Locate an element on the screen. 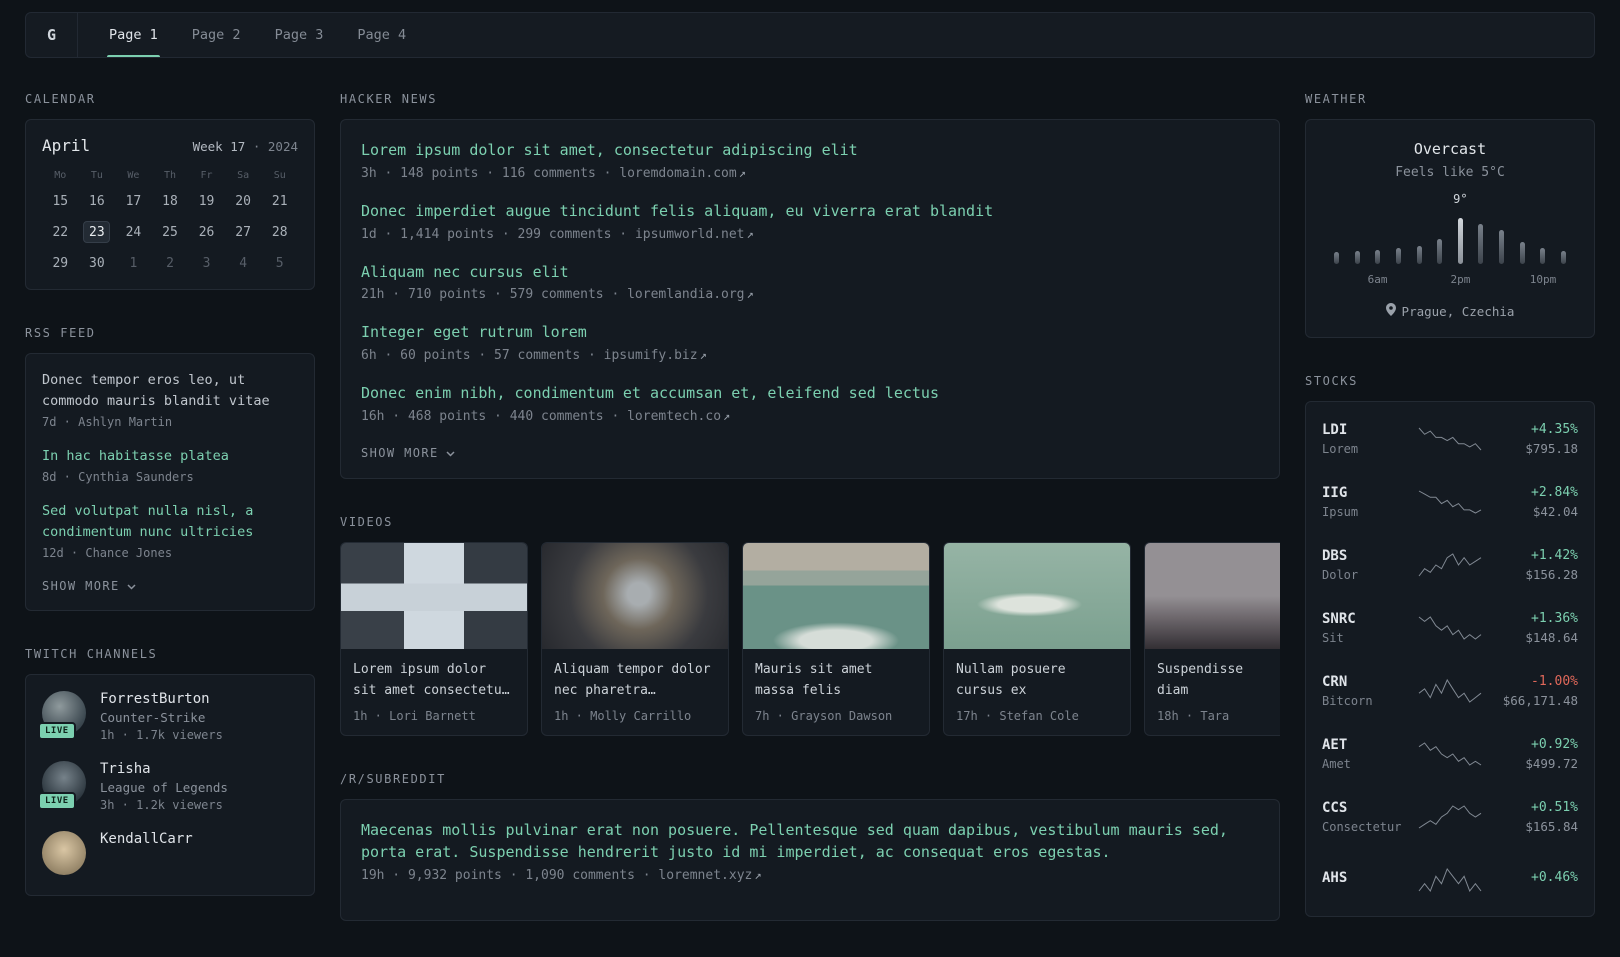  hn-item-domain-link: loremdomain.com is located at coordinates (677, 173).